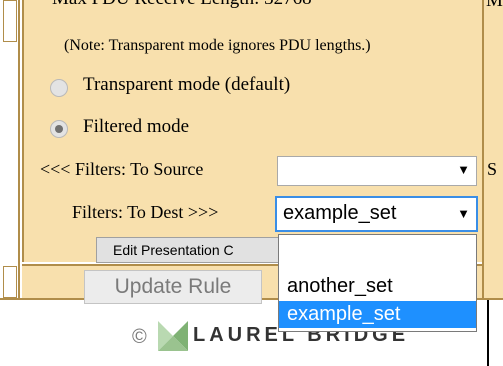 The width and height of the screenshot is (503, 366). I want to click on filters-to-dest-dropdown-list: another_set example_set, so click(377, 283).